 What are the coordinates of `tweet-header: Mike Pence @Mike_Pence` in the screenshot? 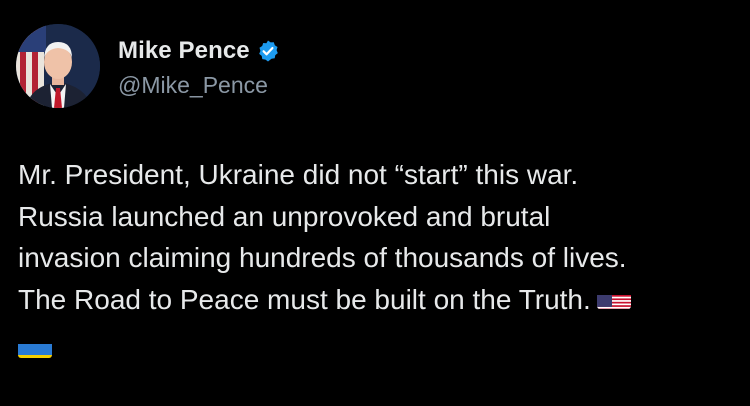 It's located at (148, 66).